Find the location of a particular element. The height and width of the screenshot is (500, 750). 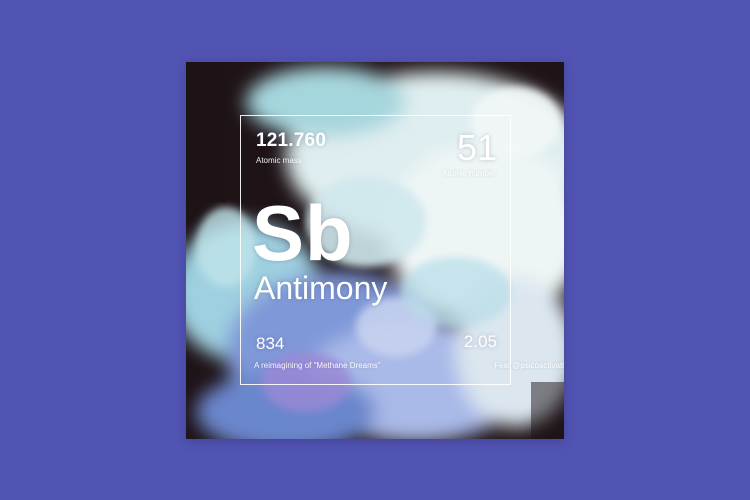

element-symbol: Sb is located at coordinates (303, 233).